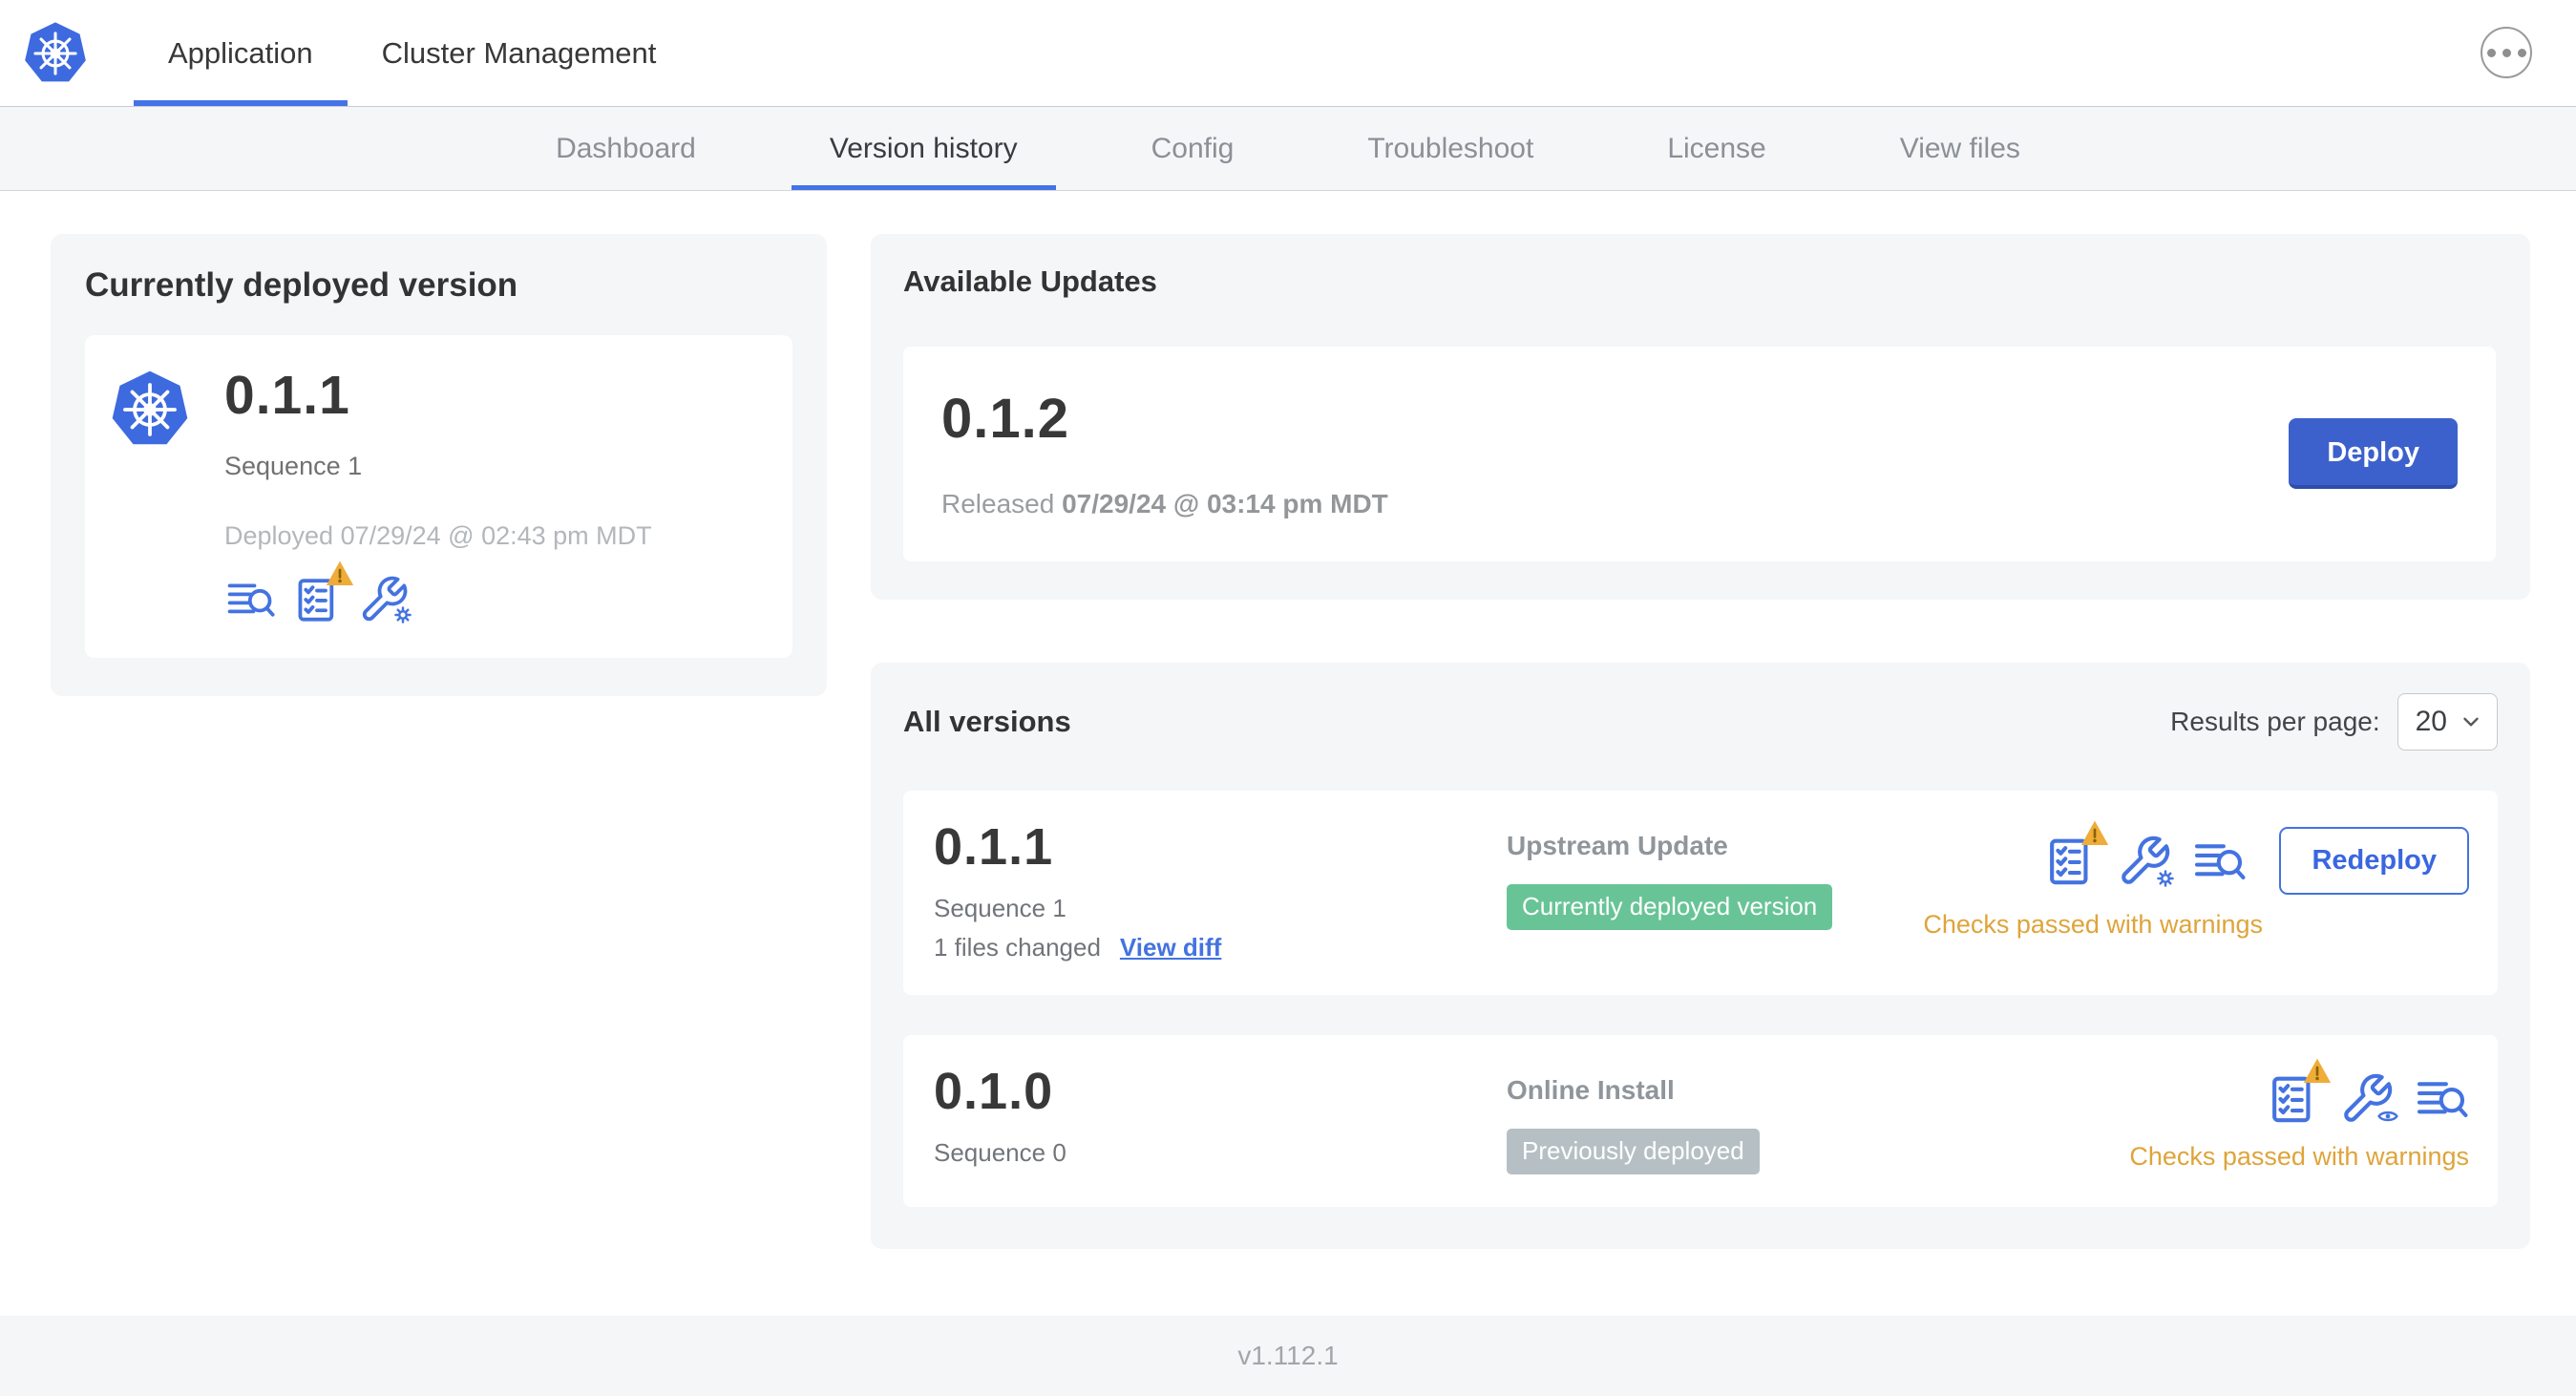  I want to click on header-tabs: Application Cluster Management, so click(412, 53).